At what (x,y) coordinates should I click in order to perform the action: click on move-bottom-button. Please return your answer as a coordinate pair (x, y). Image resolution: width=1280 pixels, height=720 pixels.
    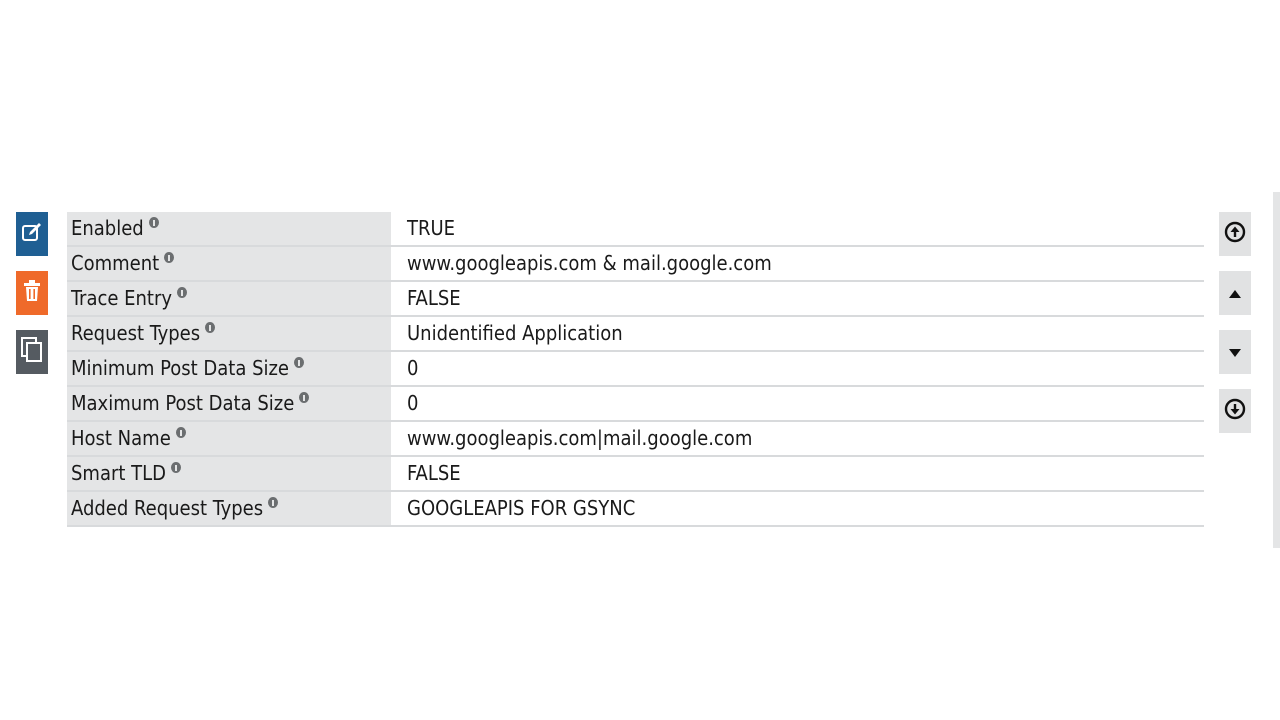
    Looking at the image, I should click on (1235, 411).